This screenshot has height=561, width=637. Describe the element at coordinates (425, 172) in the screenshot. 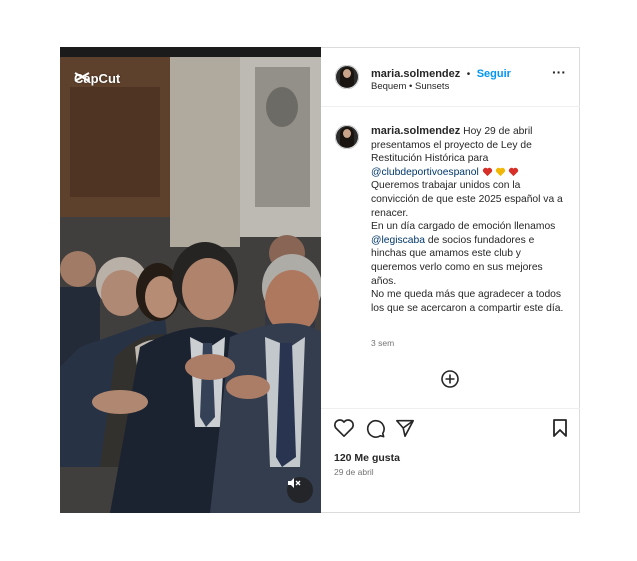

I see `mention-clubdeportivoespanol: @clubdeportivoespanol` at that location.